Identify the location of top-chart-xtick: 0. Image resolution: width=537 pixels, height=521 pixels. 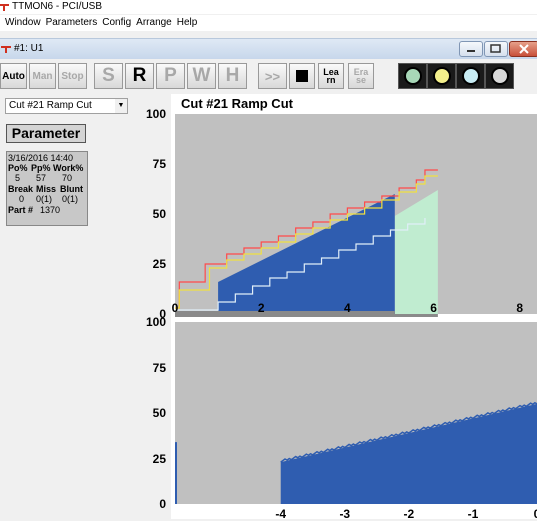
(175, 308).